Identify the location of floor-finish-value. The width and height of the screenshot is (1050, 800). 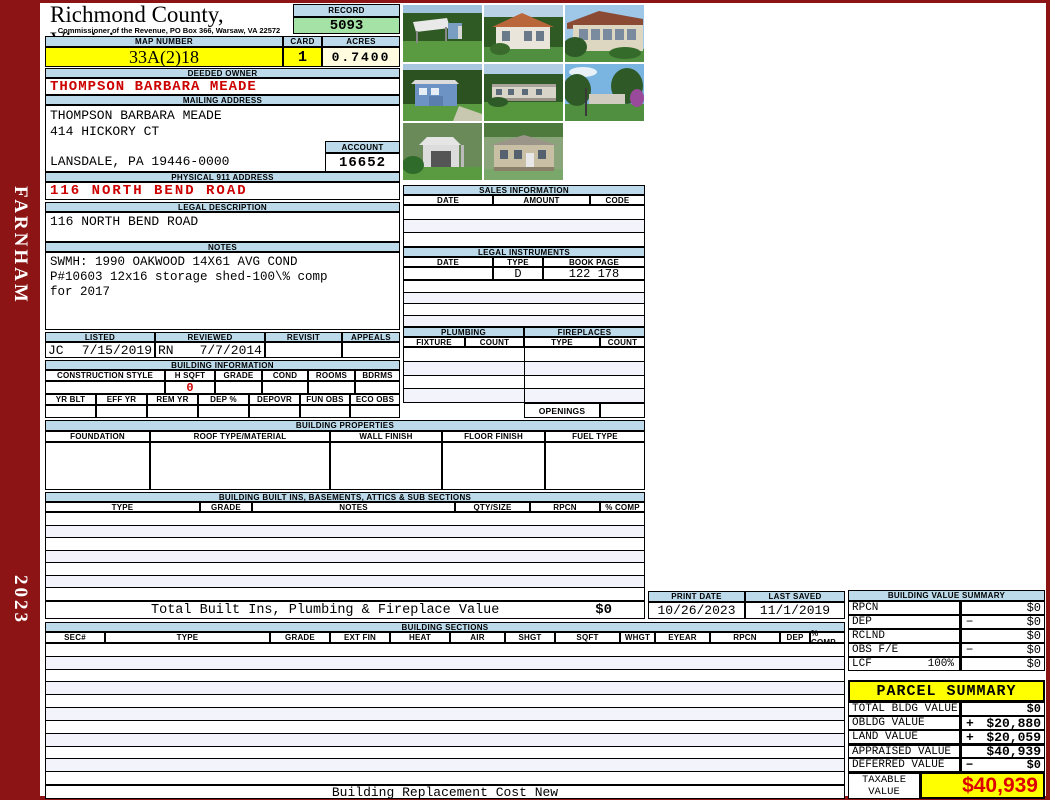
(493, 466).